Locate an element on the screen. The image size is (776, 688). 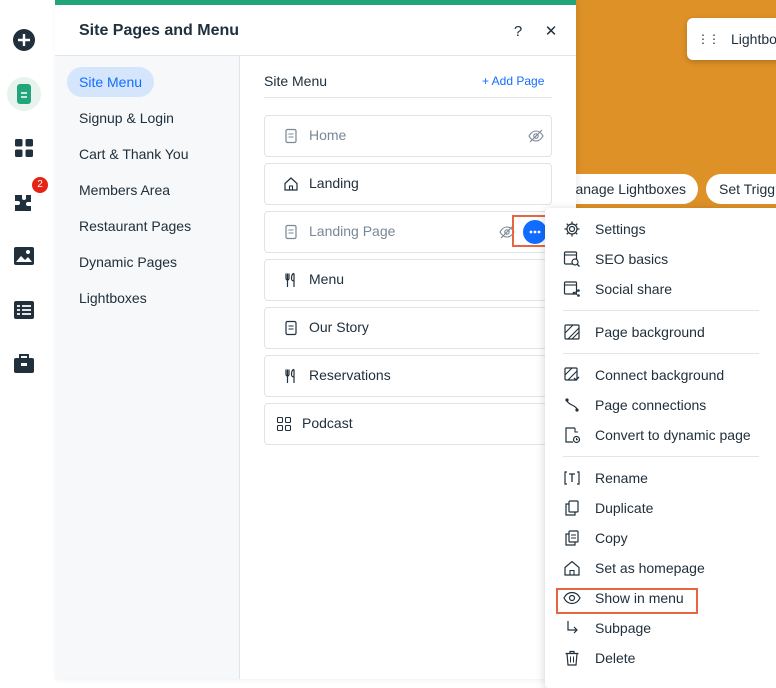
add-elements-icon is located at coordinates (24, 40).